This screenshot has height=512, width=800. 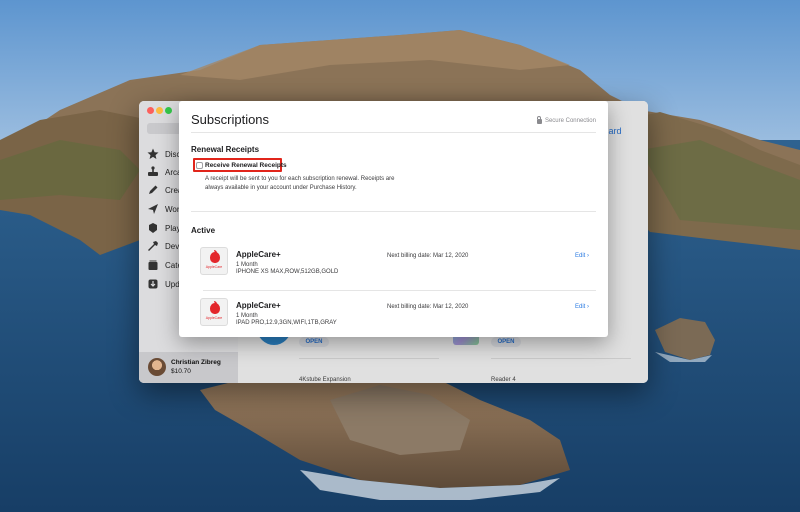 I want to click on categories-icon, so click(x=153, y=265).